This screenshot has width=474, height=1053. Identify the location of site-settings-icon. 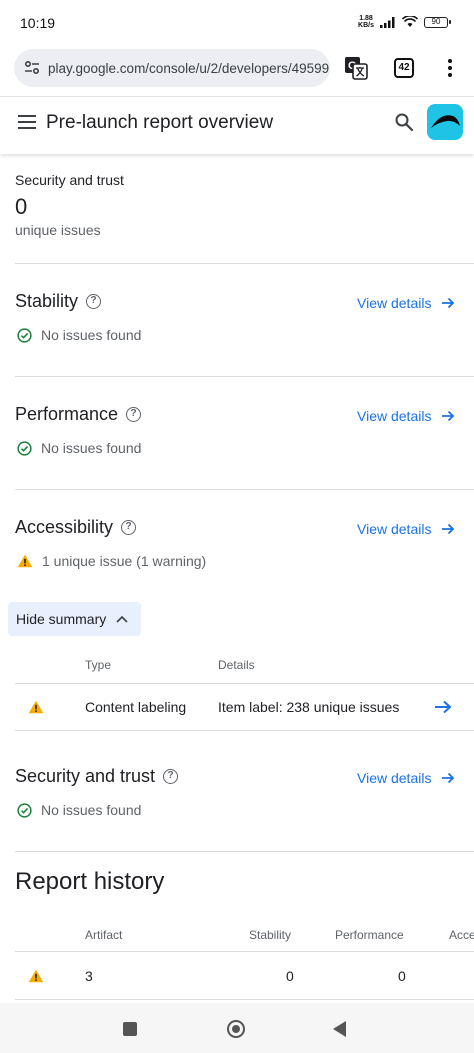
(32, 68).